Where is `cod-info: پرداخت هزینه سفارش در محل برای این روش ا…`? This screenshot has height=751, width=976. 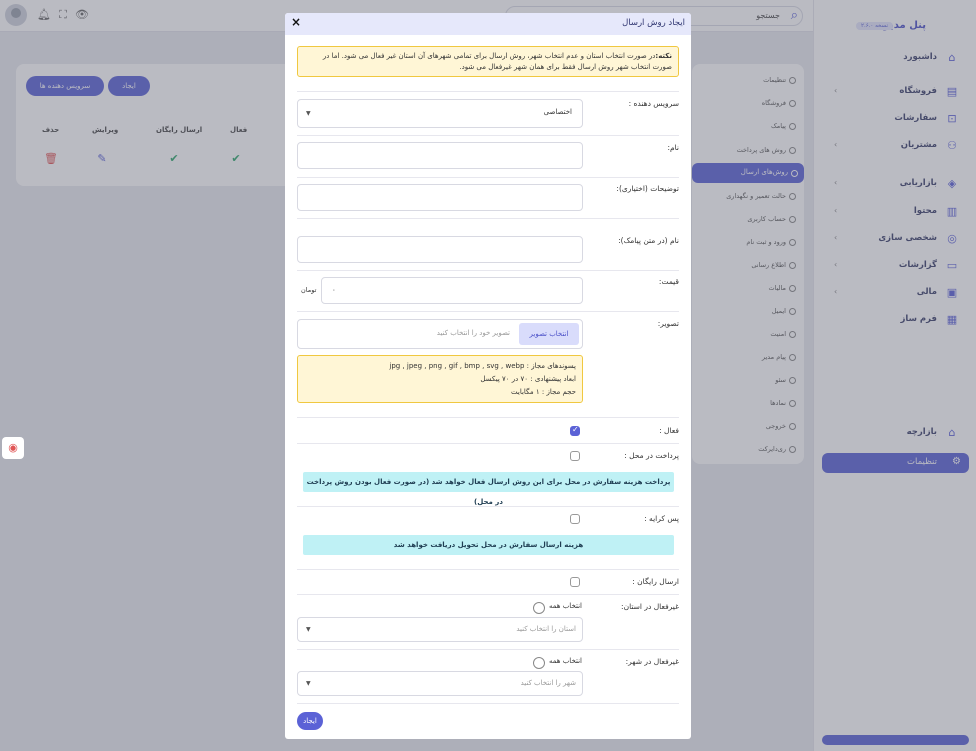
cod-info: پرداخت هزینه سفارش در محل برای این روش ا… is located at coordinates (488, 489).